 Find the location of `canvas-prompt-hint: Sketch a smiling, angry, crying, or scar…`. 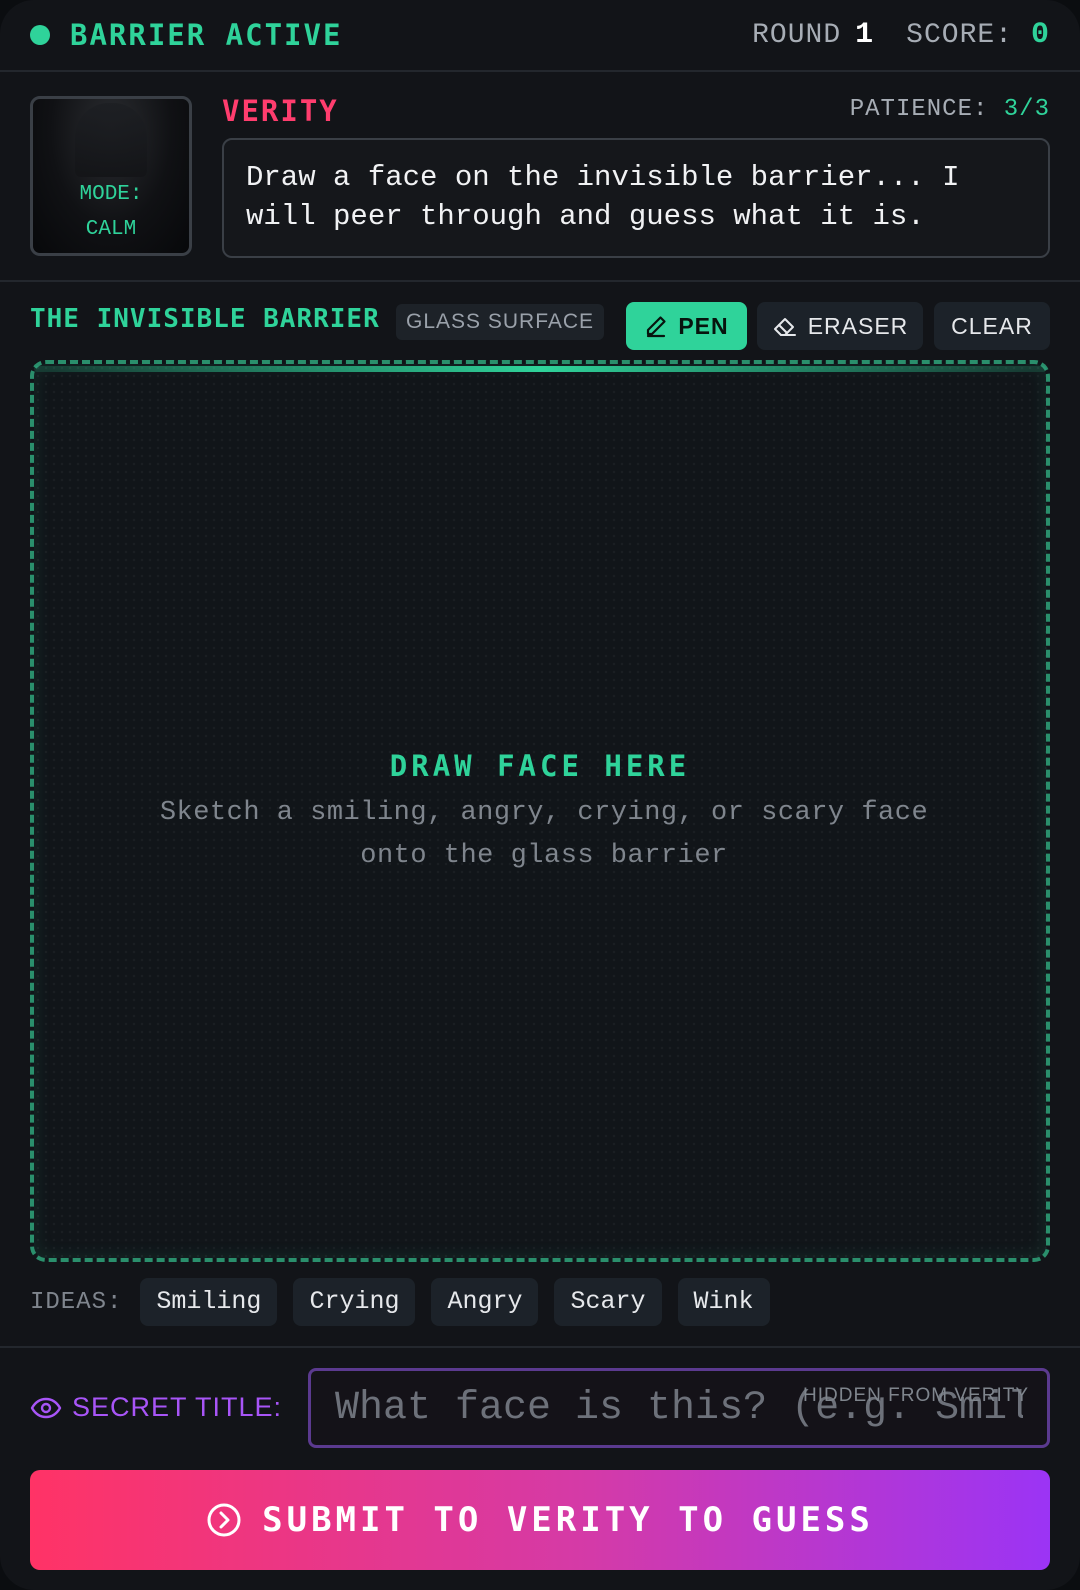

canvas-prompt-hint: Sketch a smiling, angry, crying, or scar… is located at coordinates (544, 834).